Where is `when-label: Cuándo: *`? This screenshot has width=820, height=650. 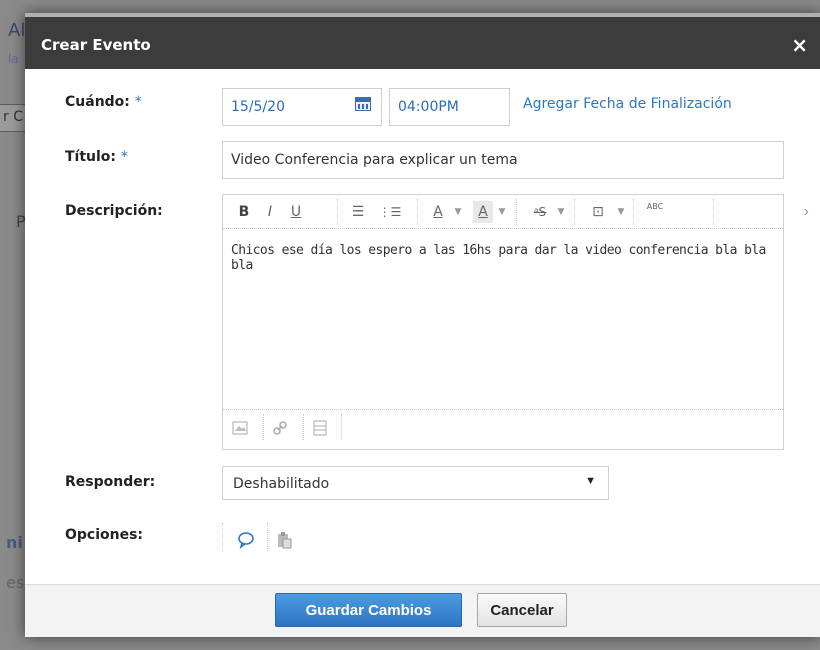 when-label: Cuándo: * is located at coordinates (103, 102).